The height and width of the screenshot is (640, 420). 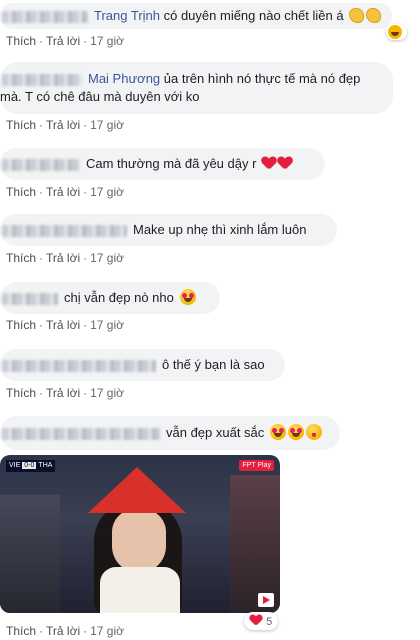 What do you see at coordinates (15, 465) in the screenshot?
I see `team-left: VIE` at bounding box center [15, 465].